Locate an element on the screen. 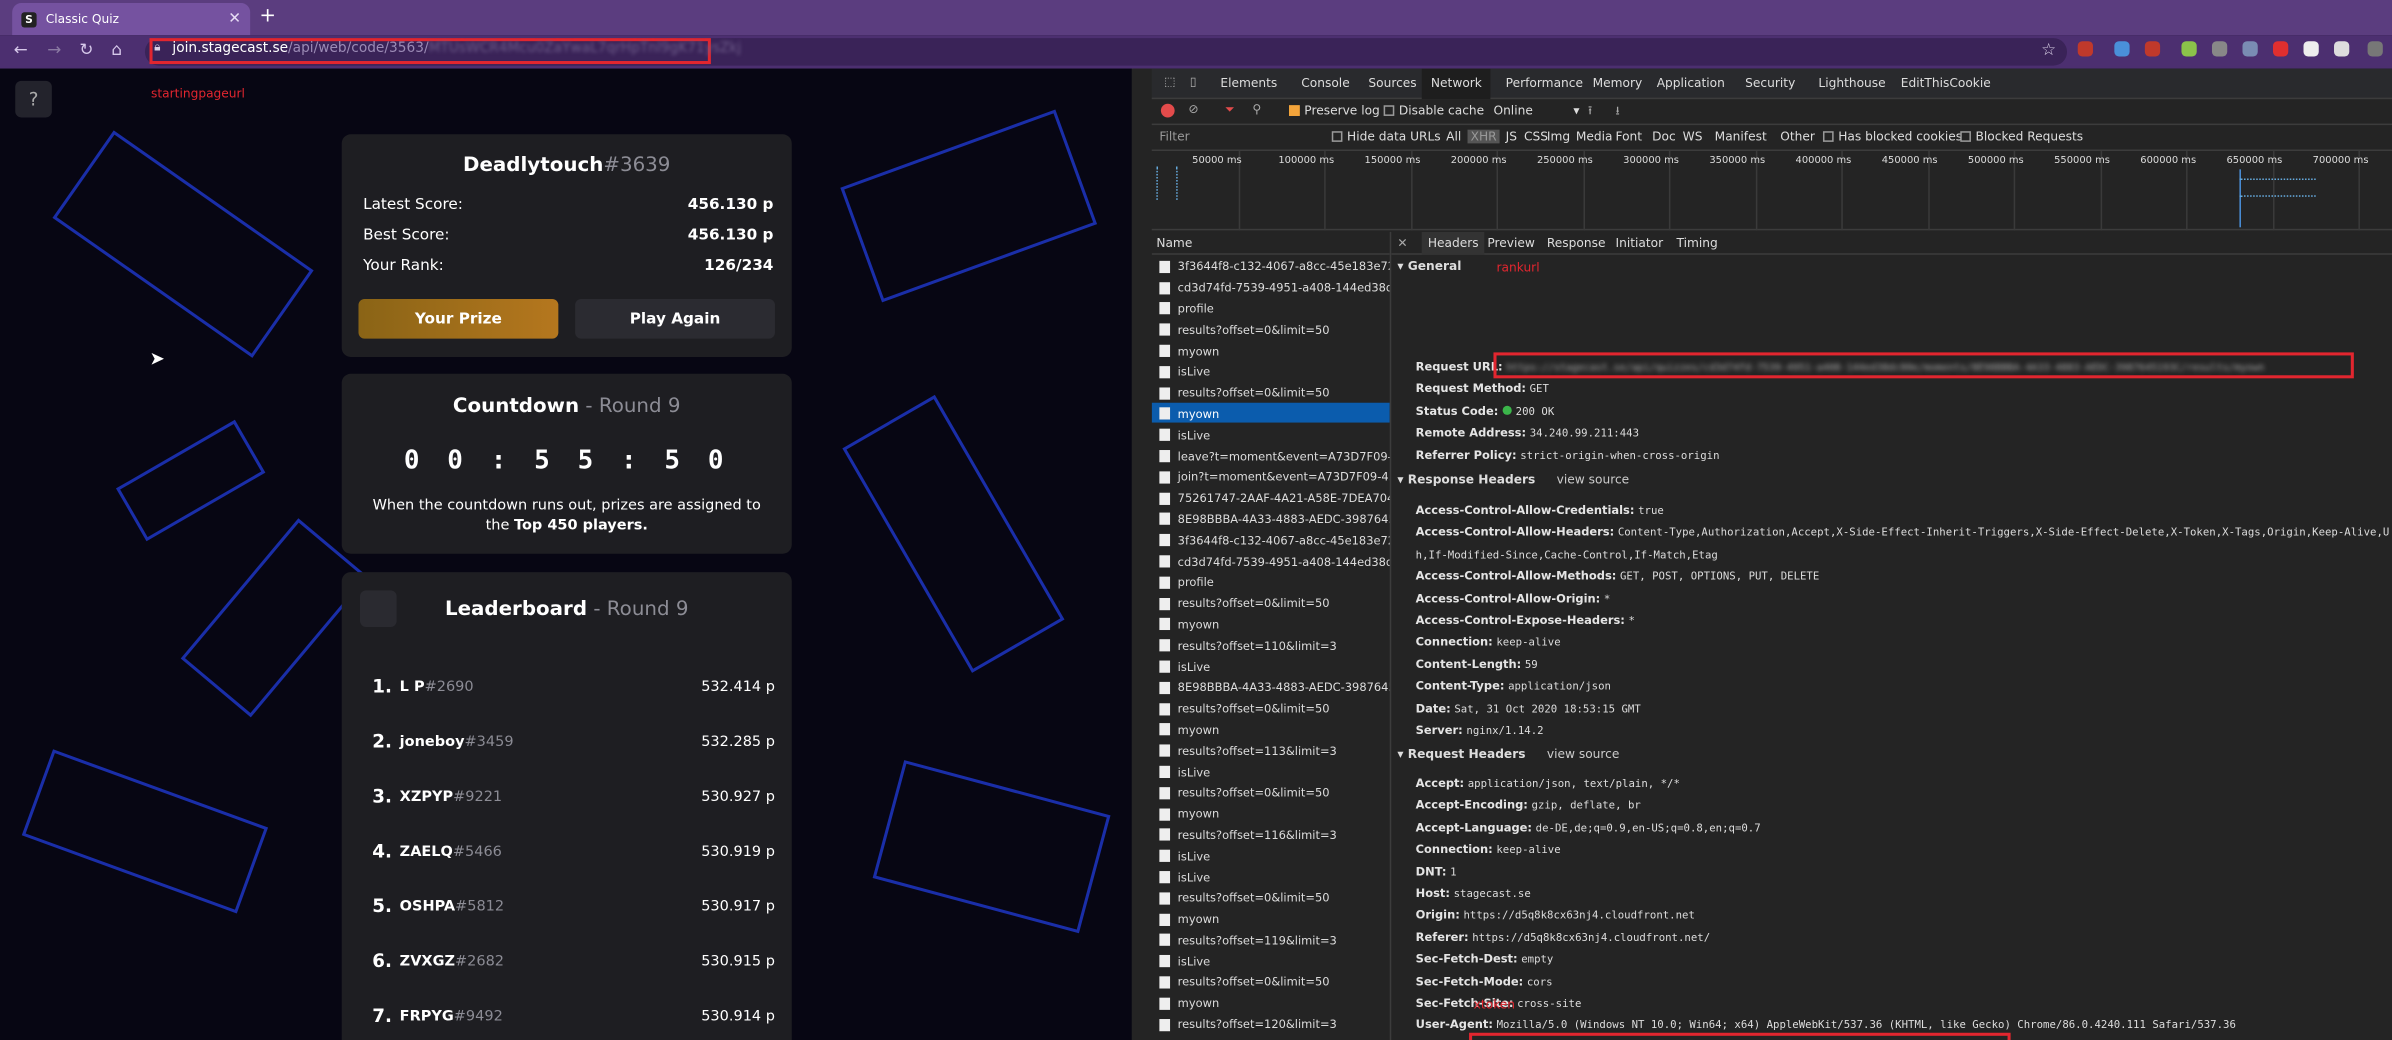 This screenshot has height=1040, width=2392. section-header: ▾ General is located at coordinates (1429, 266).